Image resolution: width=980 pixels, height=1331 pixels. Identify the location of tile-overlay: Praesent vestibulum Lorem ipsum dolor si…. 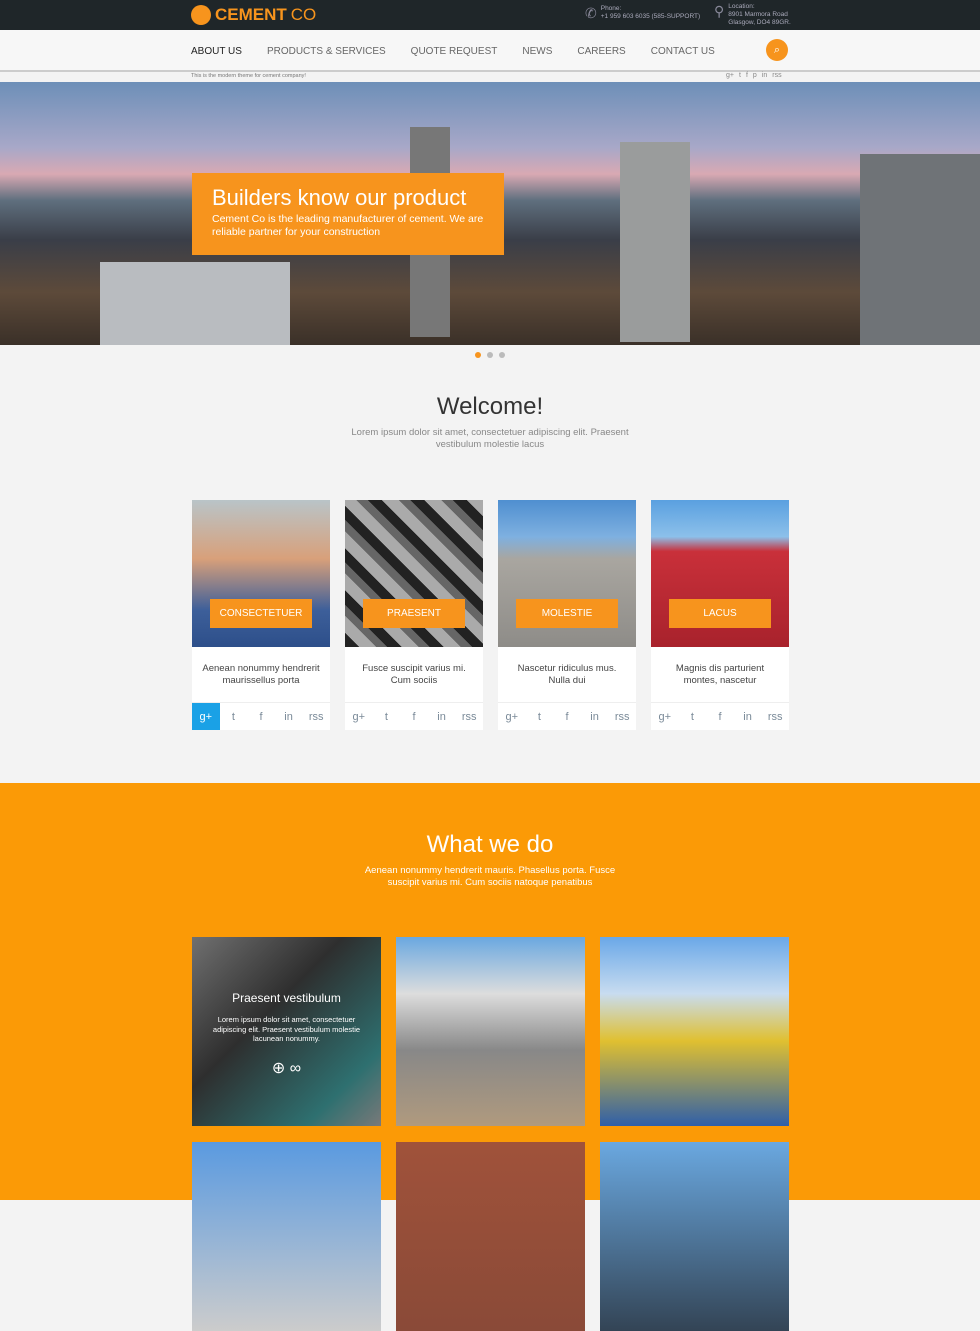
(286, 1031).